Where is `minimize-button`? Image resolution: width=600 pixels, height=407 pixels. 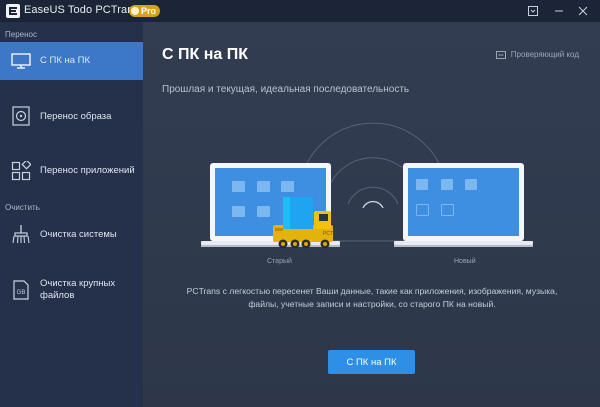
minimize-button is located at coordinates (559, 11).